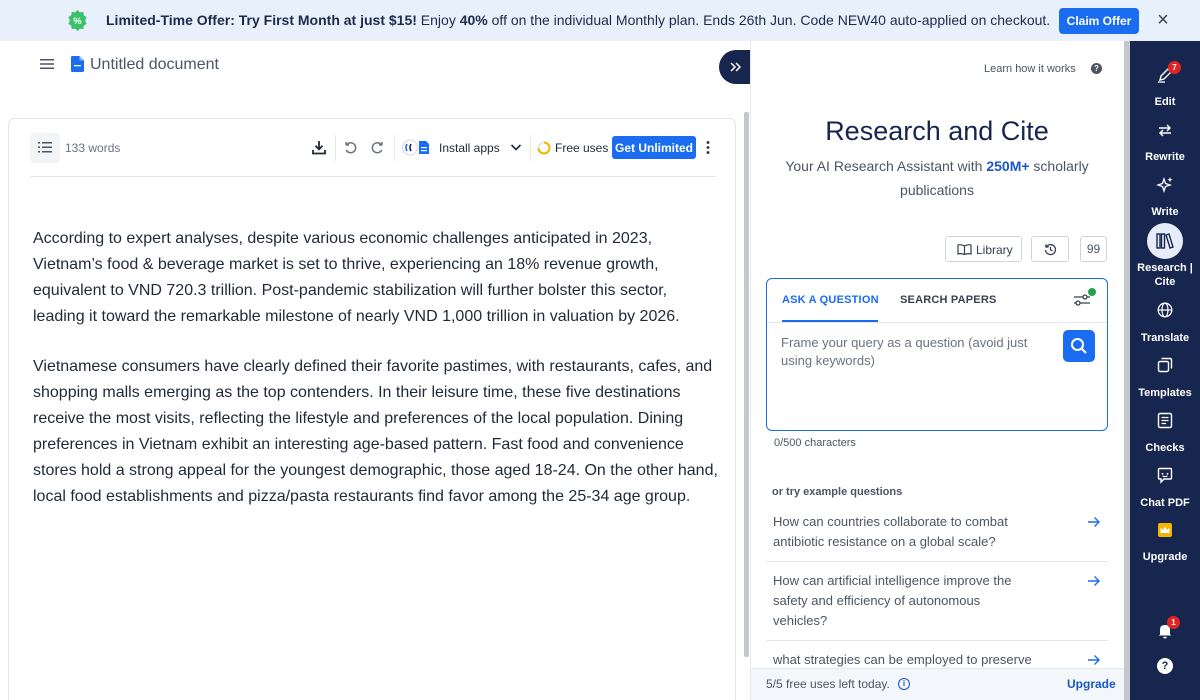 This screenshot has height=700, width=1200. I want to click on double-chevron-right-icon, so click(736, 67).